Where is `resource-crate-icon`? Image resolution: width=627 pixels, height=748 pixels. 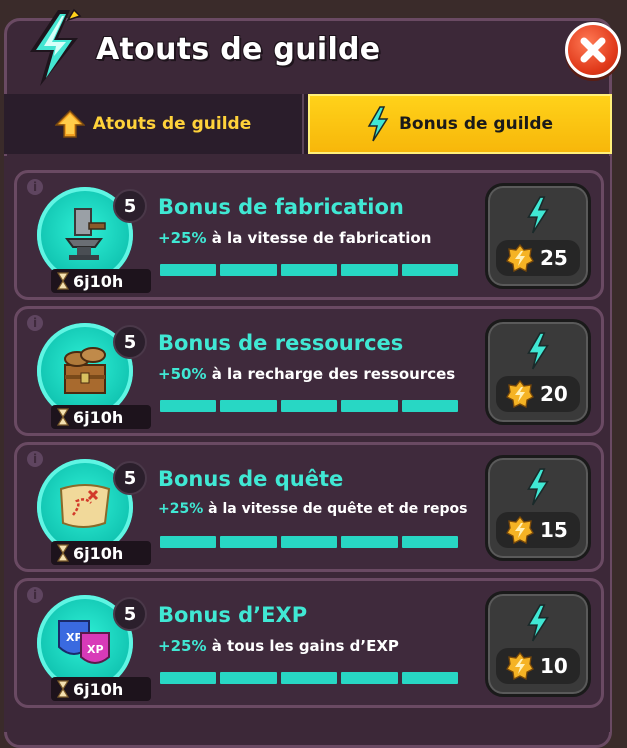
resource-crate-icon is located at coordinates (85, 370).